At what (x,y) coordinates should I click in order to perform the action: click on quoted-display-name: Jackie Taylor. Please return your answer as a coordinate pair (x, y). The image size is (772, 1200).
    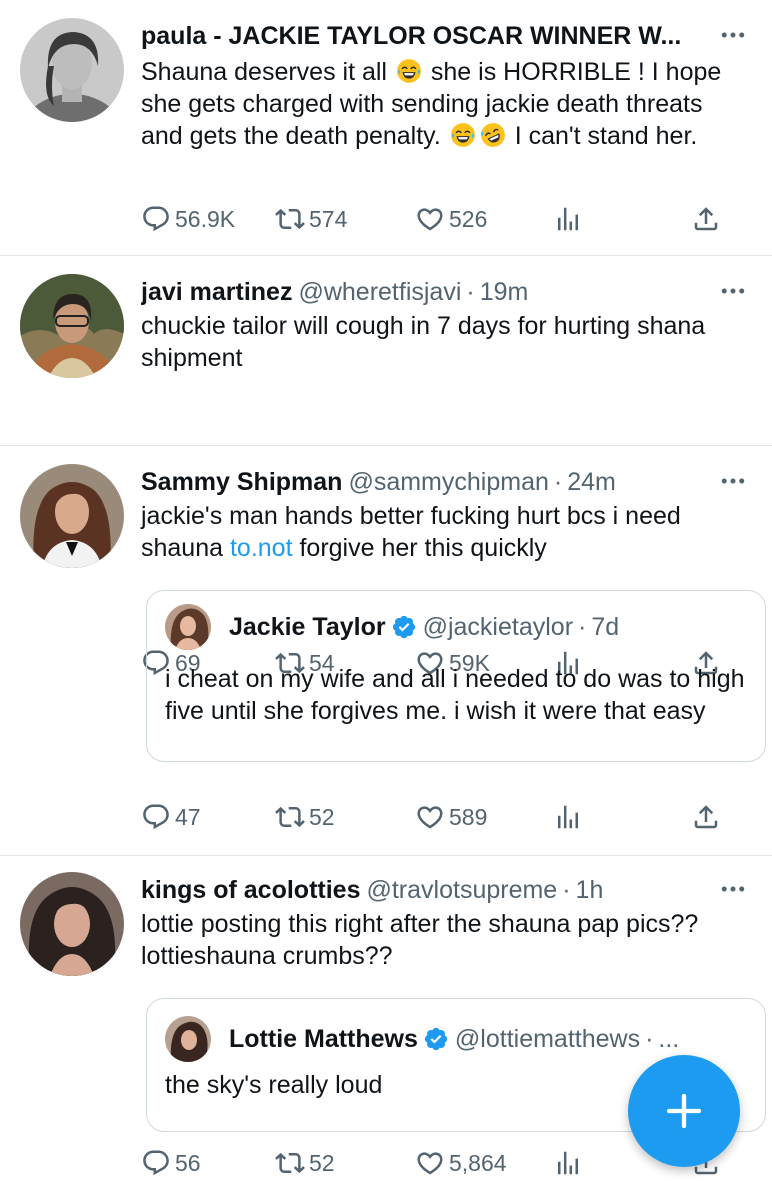
    Looking at the image, I should click on (307, 626).